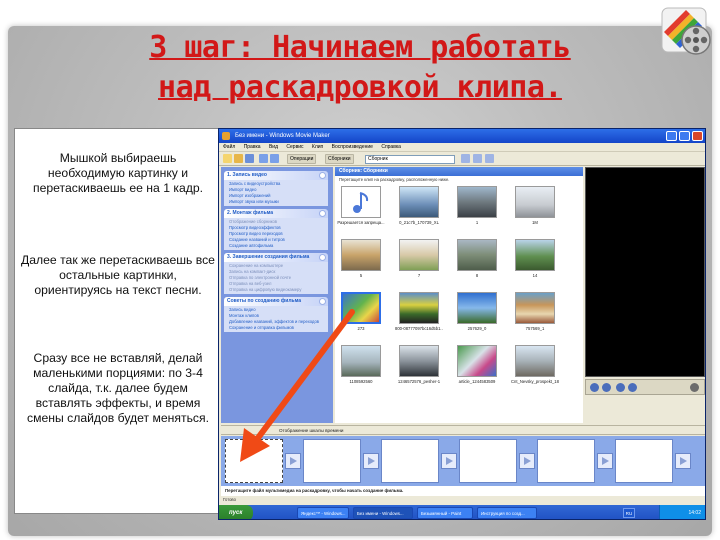 The height and width of the screenshot is (540, 720). What do you see at coordinates (276, 328) in the screenshot?
I see `task-link: Сохранение и отправка фильмов` at bounding box center [276, 328].